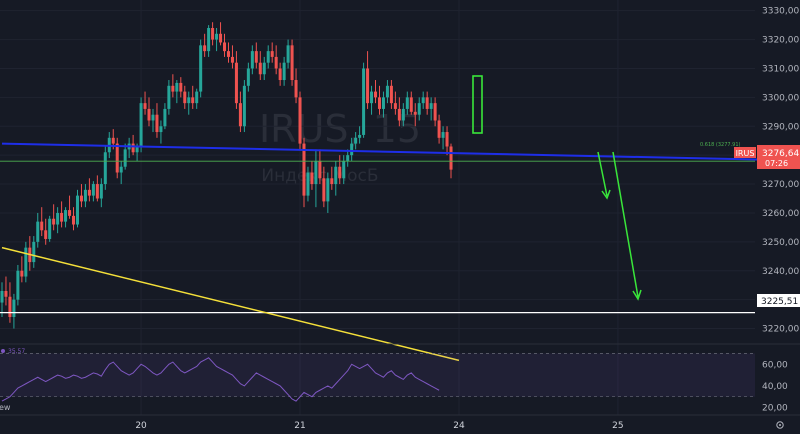 The height and width of the screenshot is (434, 800). I want to click on price-tick-label: 3300,00, so click(780, 98).